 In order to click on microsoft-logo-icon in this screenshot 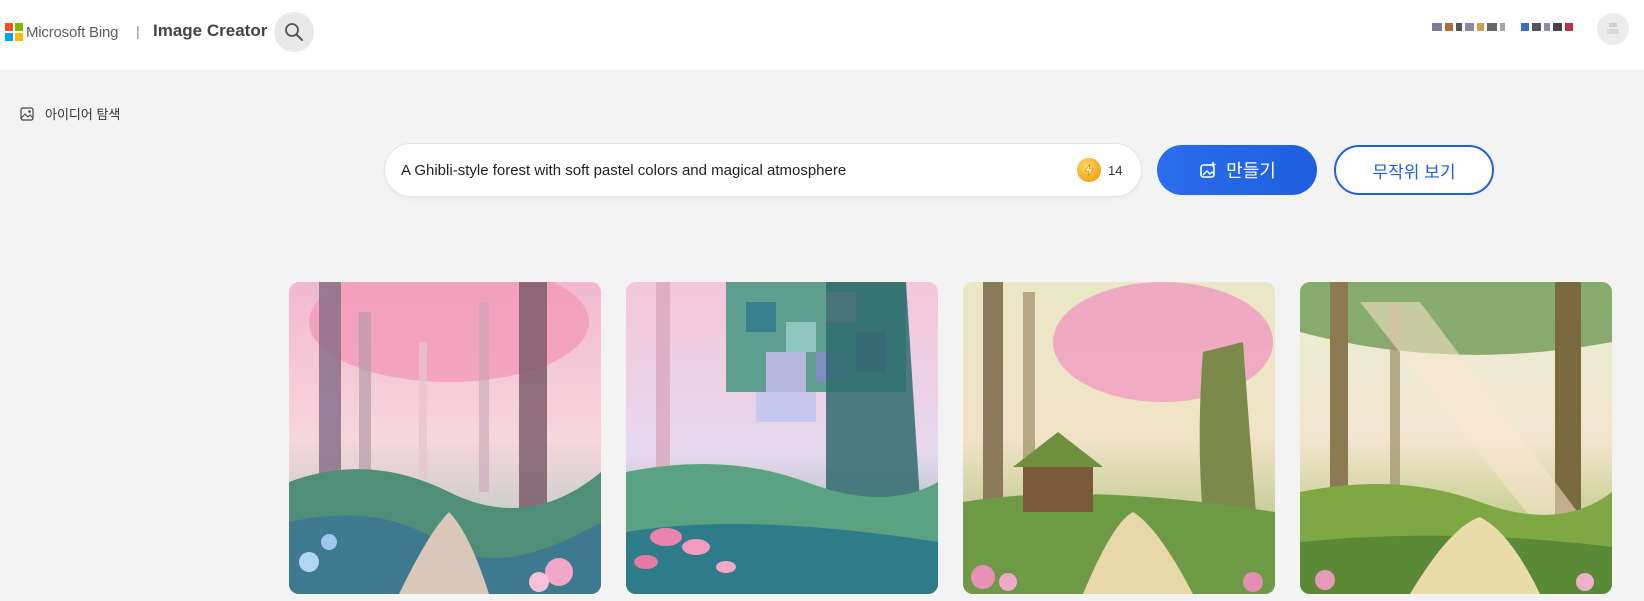, I will do `click(14, 32)`.